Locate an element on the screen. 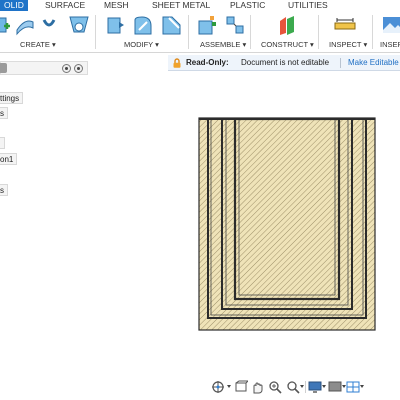 The image size is (400, 400). press-pull-icon is located at coordinates (115, 25).